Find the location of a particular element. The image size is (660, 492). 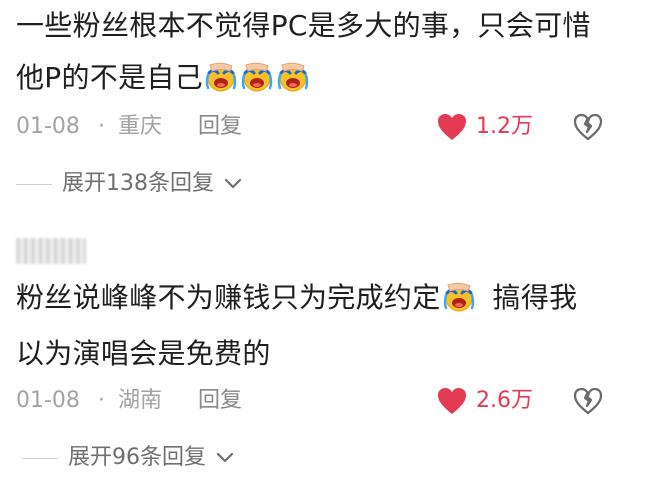

comment-text-line: 粉丝说峰峰不为赚钱只为完成约定 搞得我 is located at coordinates (296, 298).